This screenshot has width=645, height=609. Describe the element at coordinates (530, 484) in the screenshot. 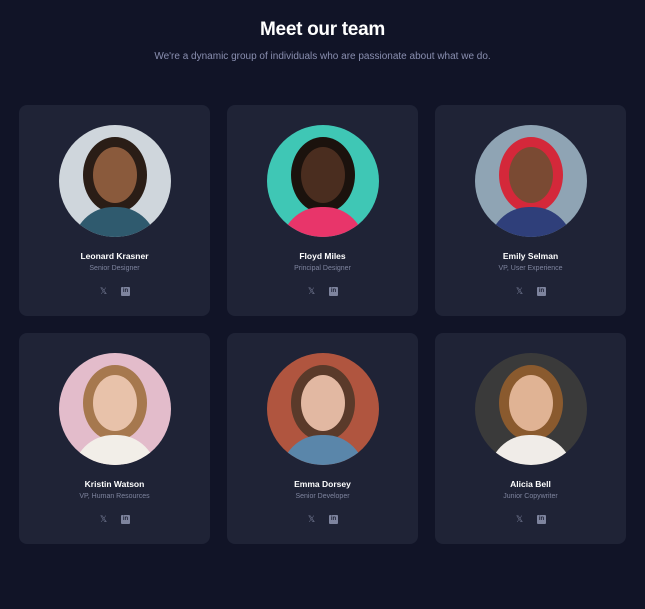

I see `member-name: Alicia Bell` at that location.